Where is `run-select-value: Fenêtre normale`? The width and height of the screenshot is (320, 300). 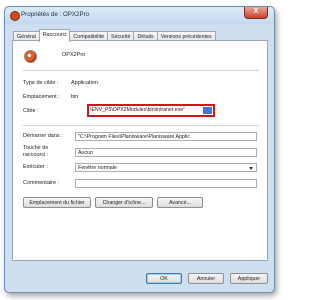 run-select-value: Fenêtre normale is located at coordinates (97, 168).